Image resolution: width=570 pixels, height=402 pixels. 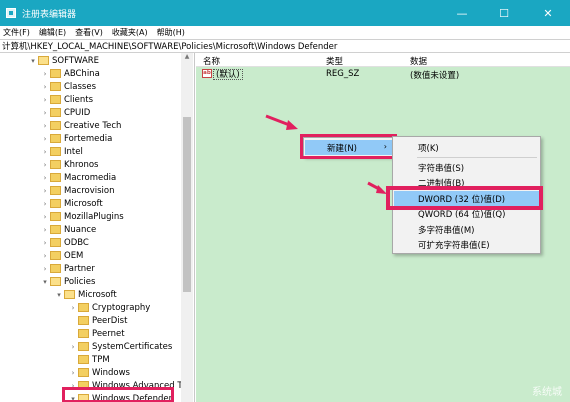 I want to click on tree-item: › Windows, so click(x=99, y=372).